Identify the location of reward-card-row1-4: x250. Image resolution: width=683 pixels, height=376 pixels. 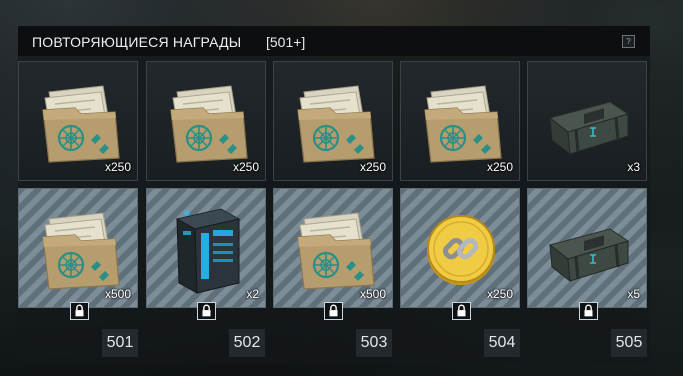
(460, 121).